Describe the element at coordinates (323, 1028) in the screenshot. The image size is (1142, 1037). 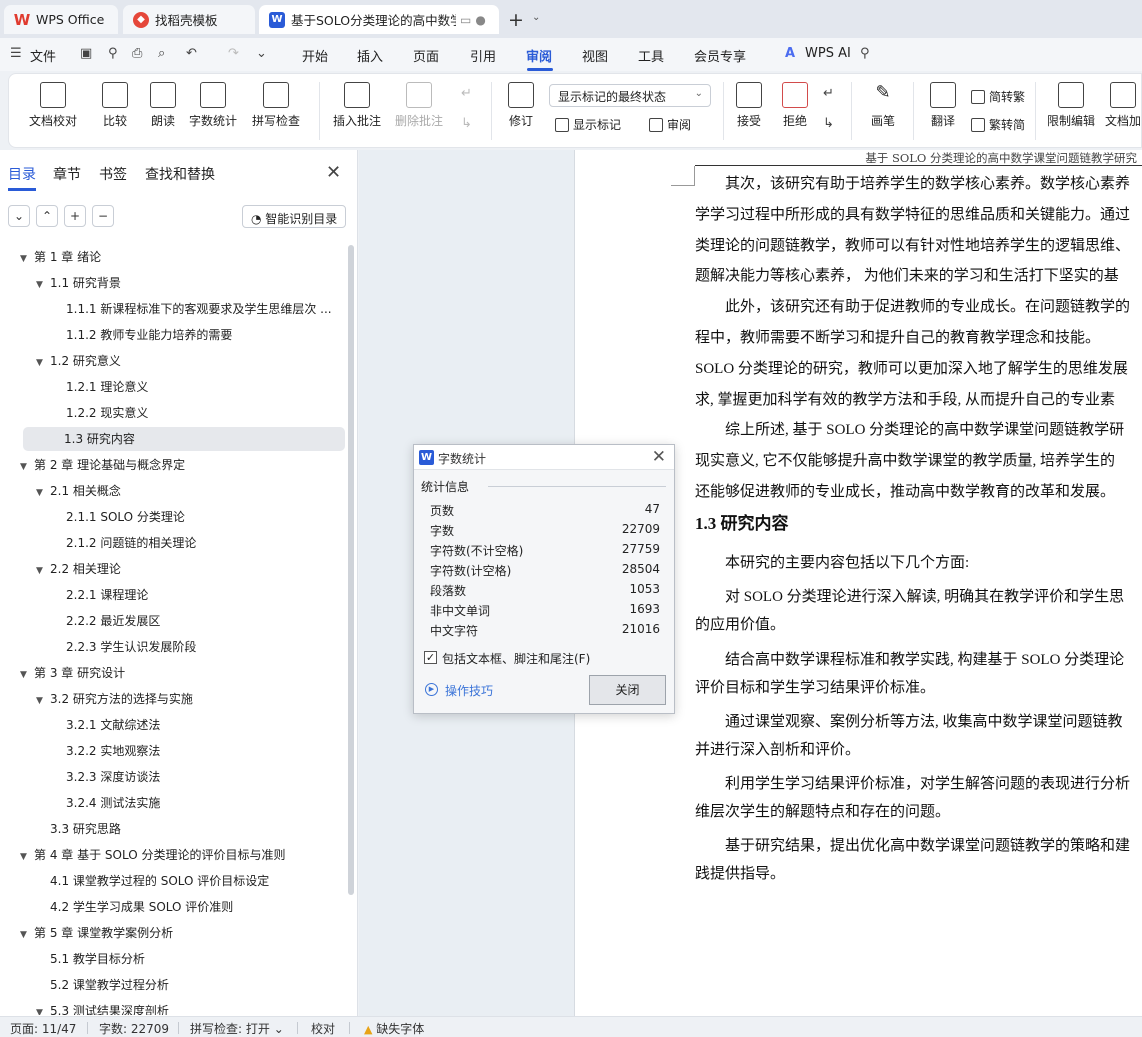
I see `proofread-indicator: 校对` at that location.